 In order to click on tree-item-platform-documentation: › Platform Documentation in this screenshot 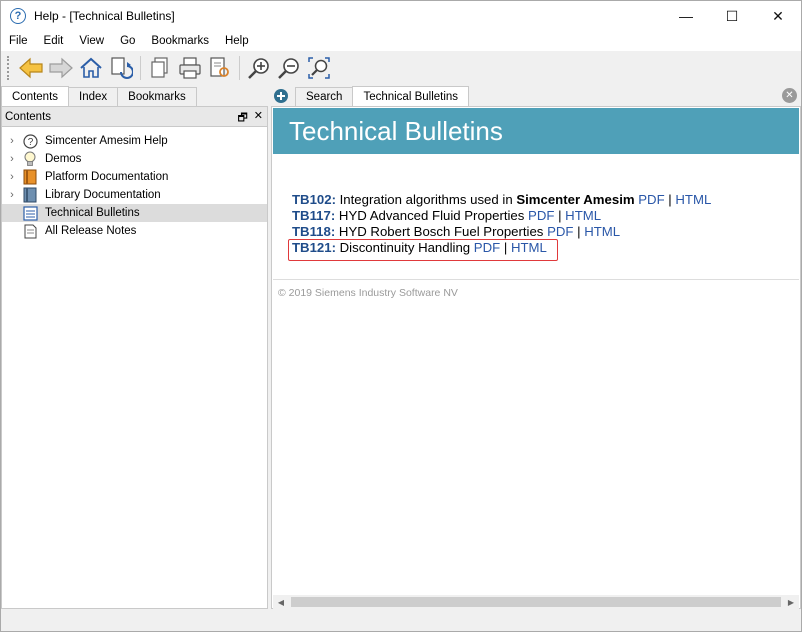, I will do `click(134, 177)`.